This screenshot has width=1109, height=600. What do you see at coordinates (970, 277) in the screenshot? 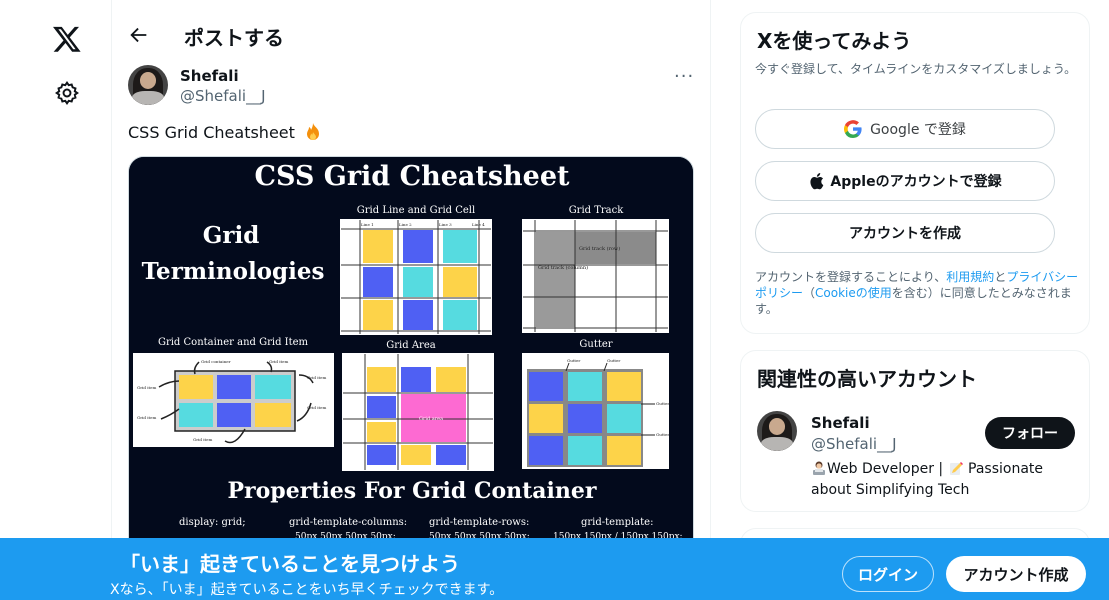
I see `terms-link: 利用規約` at bounding box center [970, 277].